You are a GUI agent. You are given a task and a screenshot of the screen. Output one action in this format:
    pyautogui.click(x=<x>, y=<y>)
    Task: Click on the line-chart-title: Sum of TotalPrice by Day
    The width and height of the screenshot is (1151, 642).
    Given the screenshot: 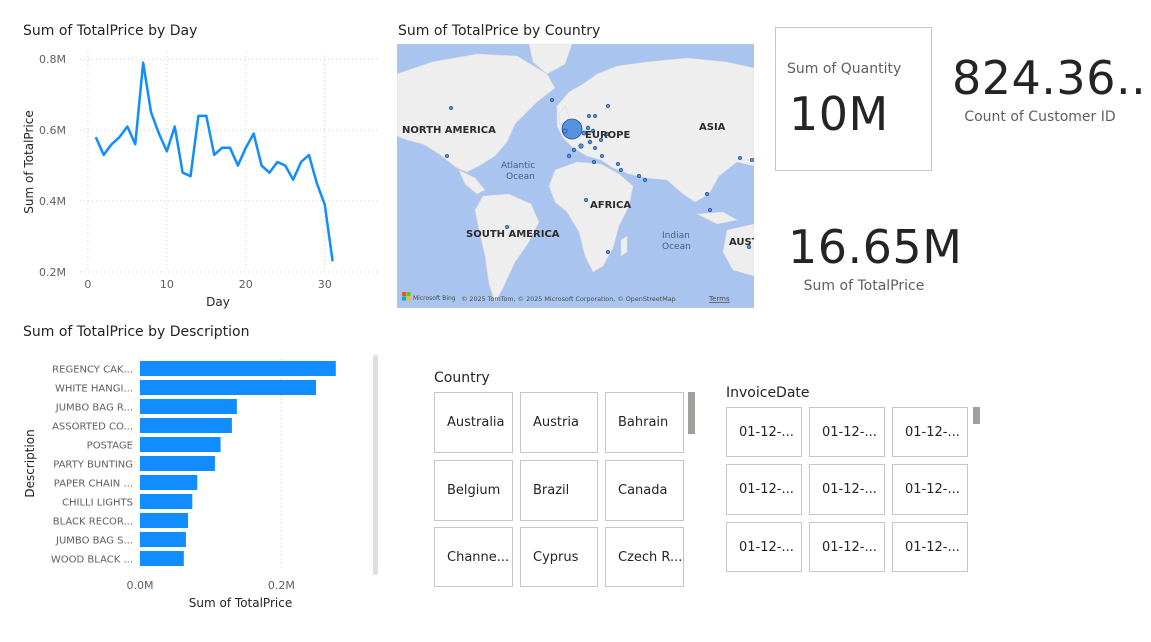 What is the action you would take?
    pyautogui.click(x=110, y=31)
    